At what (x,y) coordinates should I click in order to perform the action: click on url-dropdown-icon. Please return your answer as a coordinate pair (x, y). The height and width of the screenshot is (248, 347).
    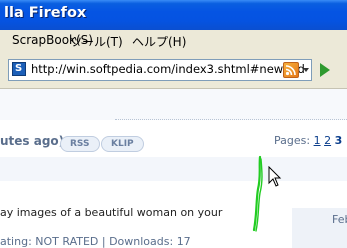
    Looking at the image, I should click on (306, 70).